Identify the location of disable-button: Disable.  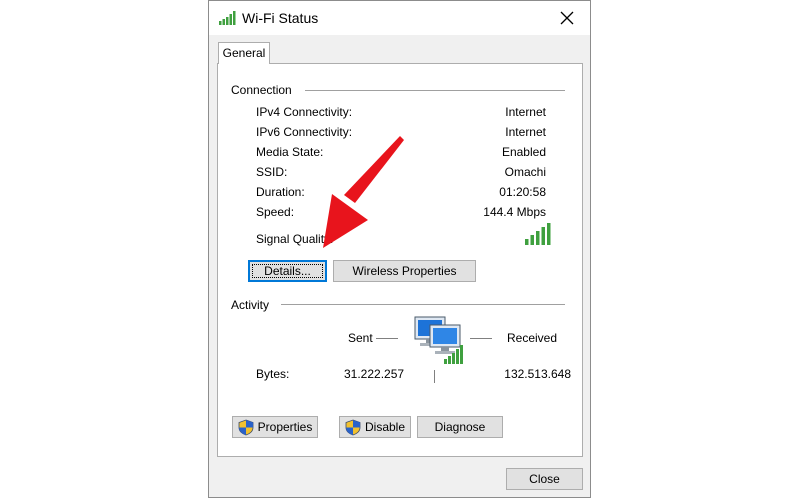
(375, 427).